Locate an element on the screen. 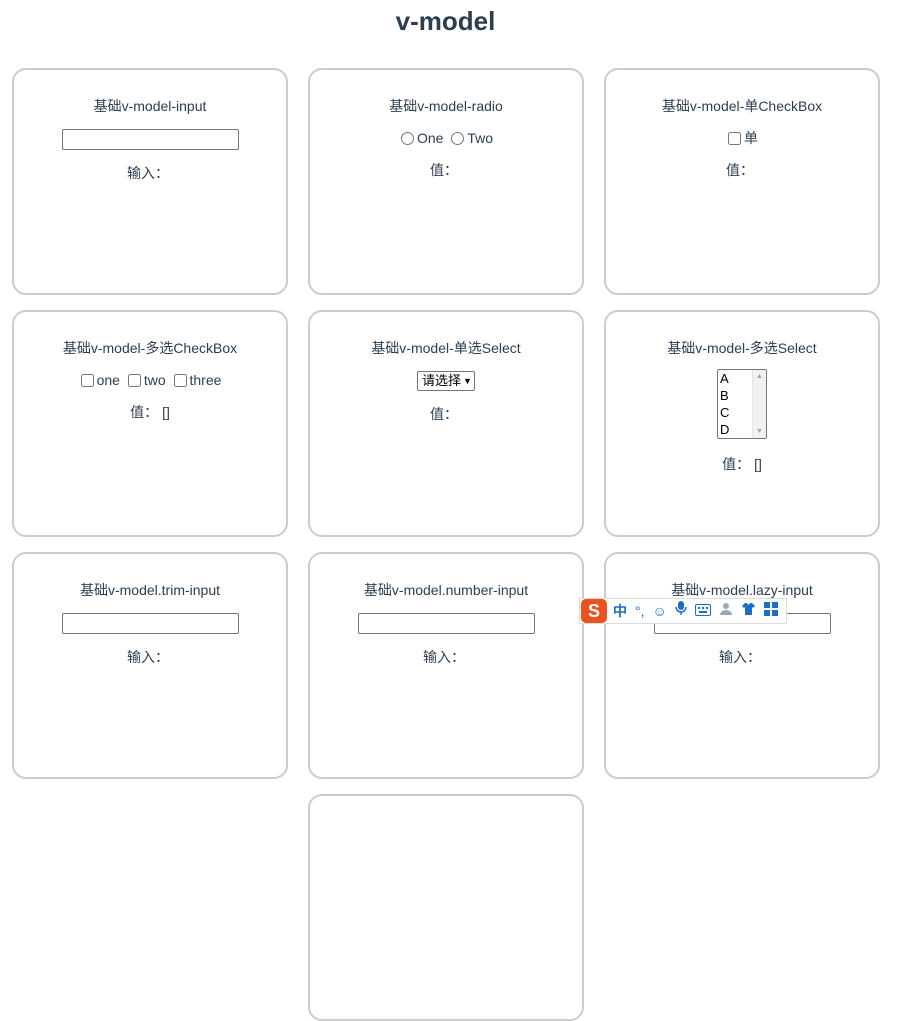  chevron-down-icon: ▼ is located at coordinates (467, 381).